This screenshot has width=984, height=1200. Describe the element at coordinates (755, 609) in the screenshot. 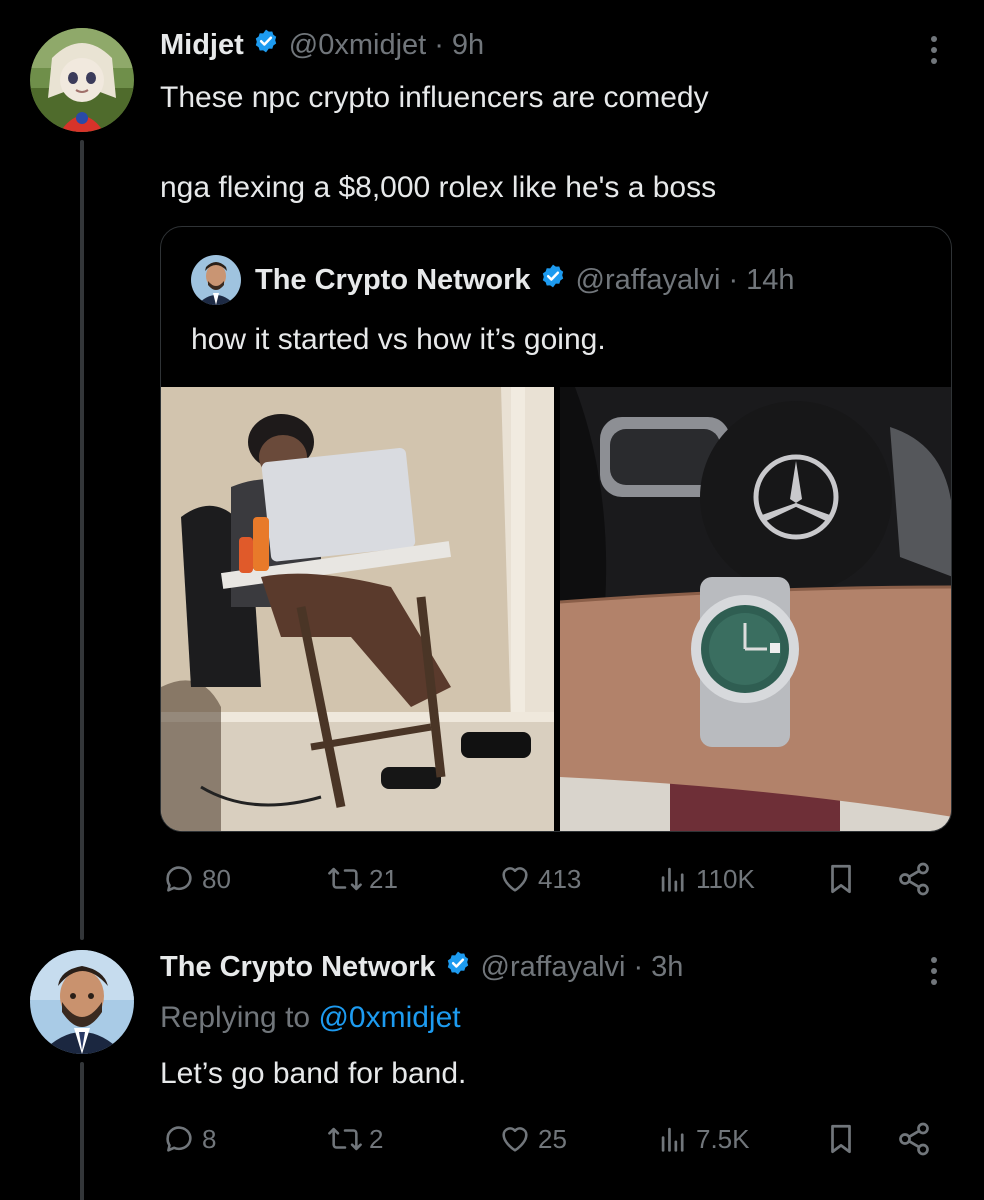

I see `media-photo-watch` at that location.